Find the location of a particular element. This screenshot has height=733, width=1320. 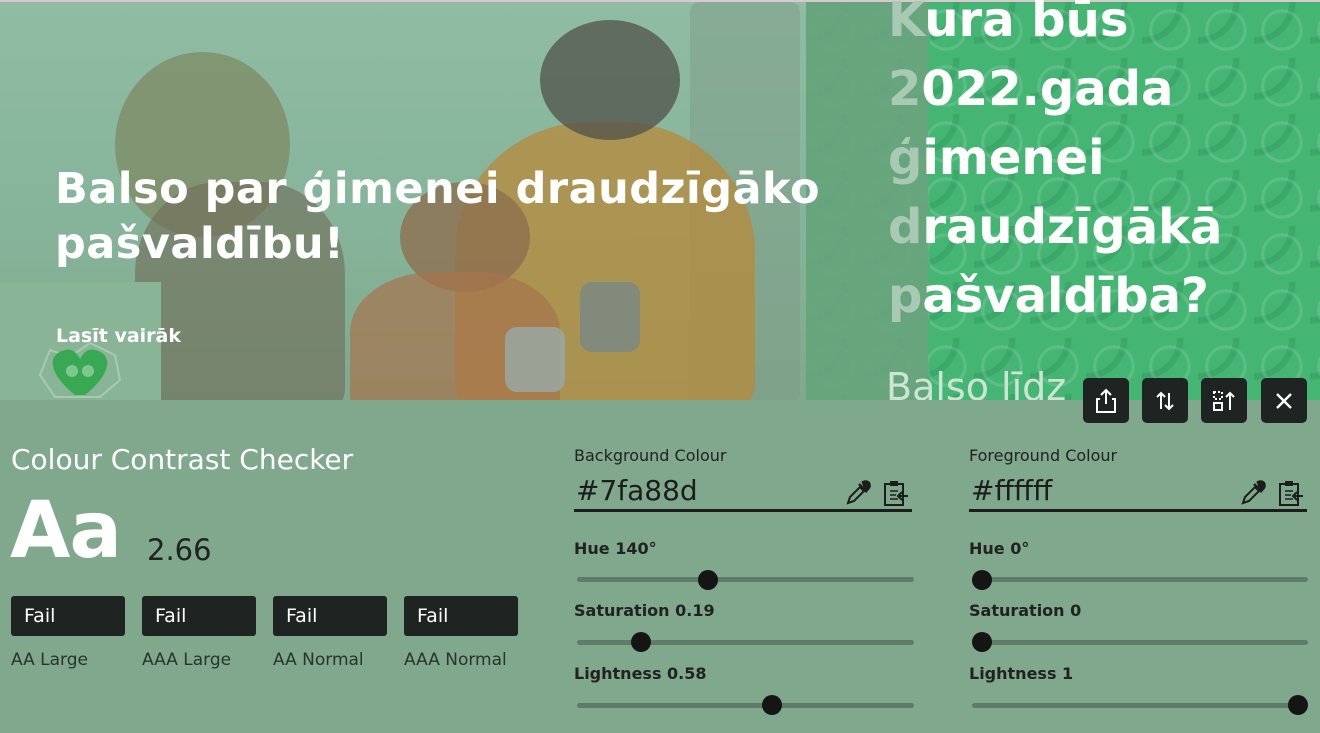

fg-hue-label: Hue 0° is located at coordinates (999, 548).